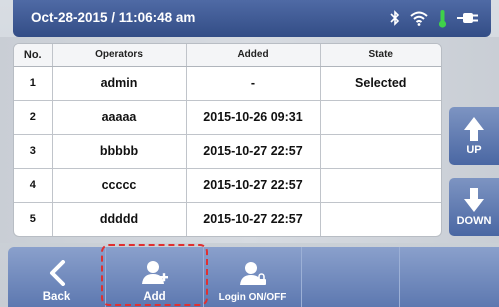 This screenshot has width=499, height=307. What do you see at coordinates (119, 55) in the screenshot?
I see `column-header-operators: Operators` at bounding box center [119, 55].